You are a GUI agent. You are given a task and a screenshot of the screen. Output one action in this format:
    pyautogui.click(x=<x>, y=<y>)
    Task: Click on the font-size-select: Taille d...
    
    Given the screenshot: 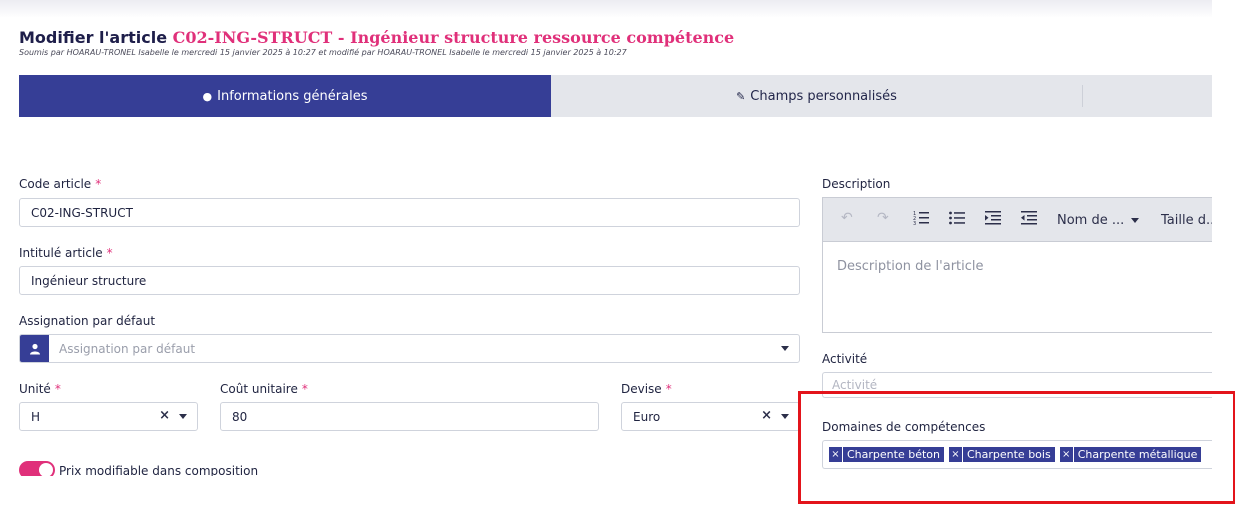 What is the action you would take?
    pyautogui.click(x=1186, y=220)
    